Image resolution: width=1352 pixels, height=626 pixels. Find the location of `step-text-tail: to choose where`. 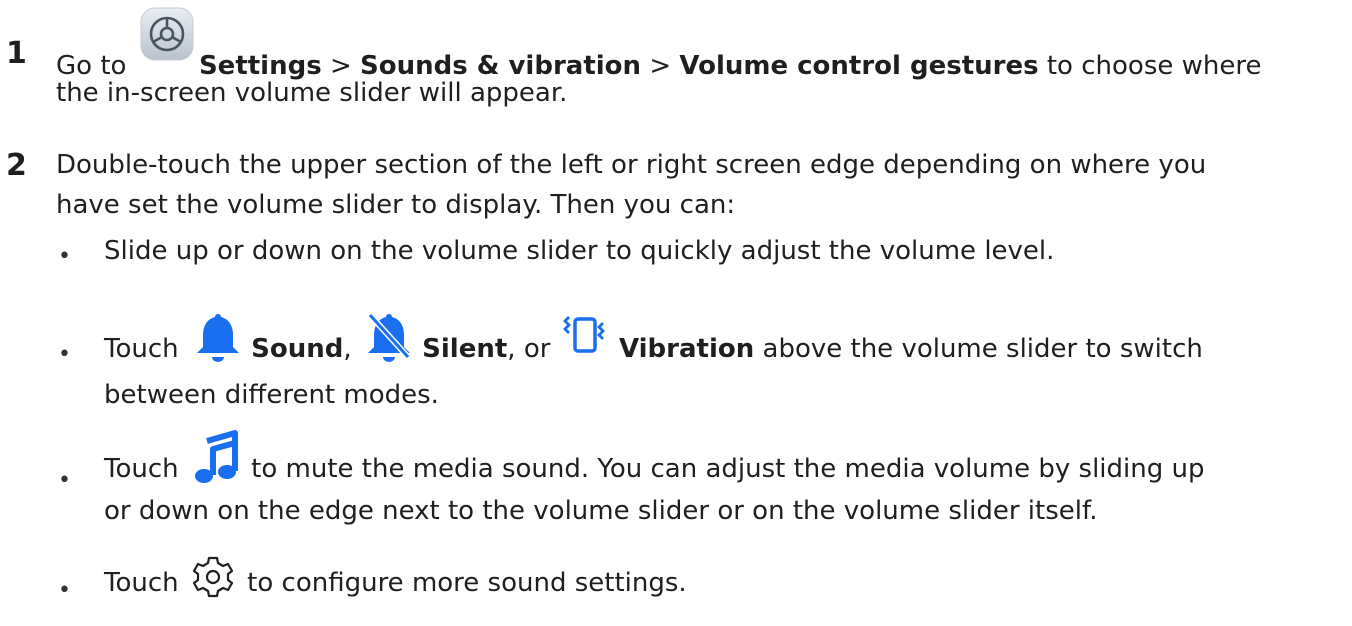

step-text-tail: to choose where is located at coordinates (1154, 66).